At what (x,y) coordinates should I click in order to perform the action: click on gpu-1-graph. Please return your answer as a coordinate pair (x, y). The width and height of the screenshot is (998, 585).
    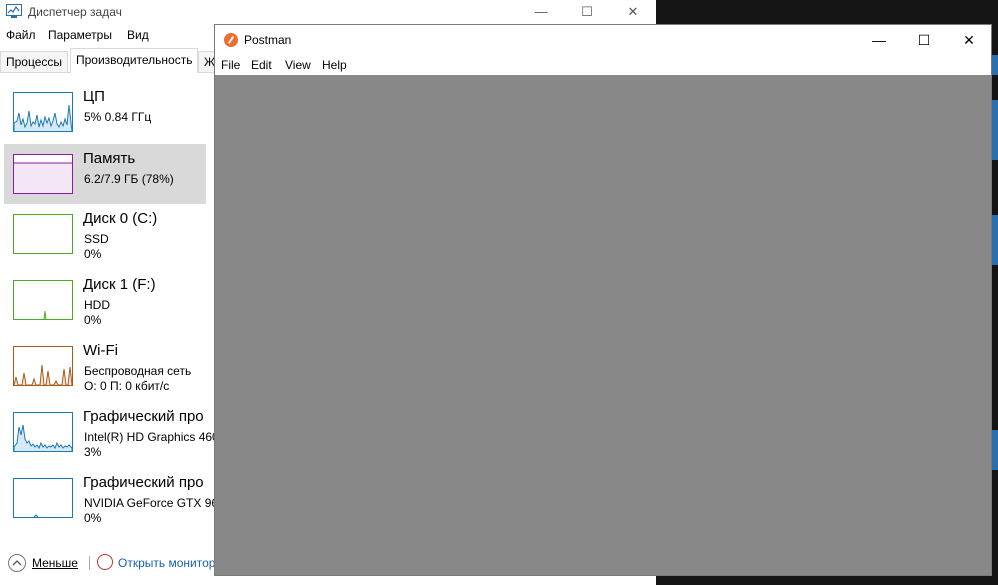
    Looking at the image, I should click on (43, 498).